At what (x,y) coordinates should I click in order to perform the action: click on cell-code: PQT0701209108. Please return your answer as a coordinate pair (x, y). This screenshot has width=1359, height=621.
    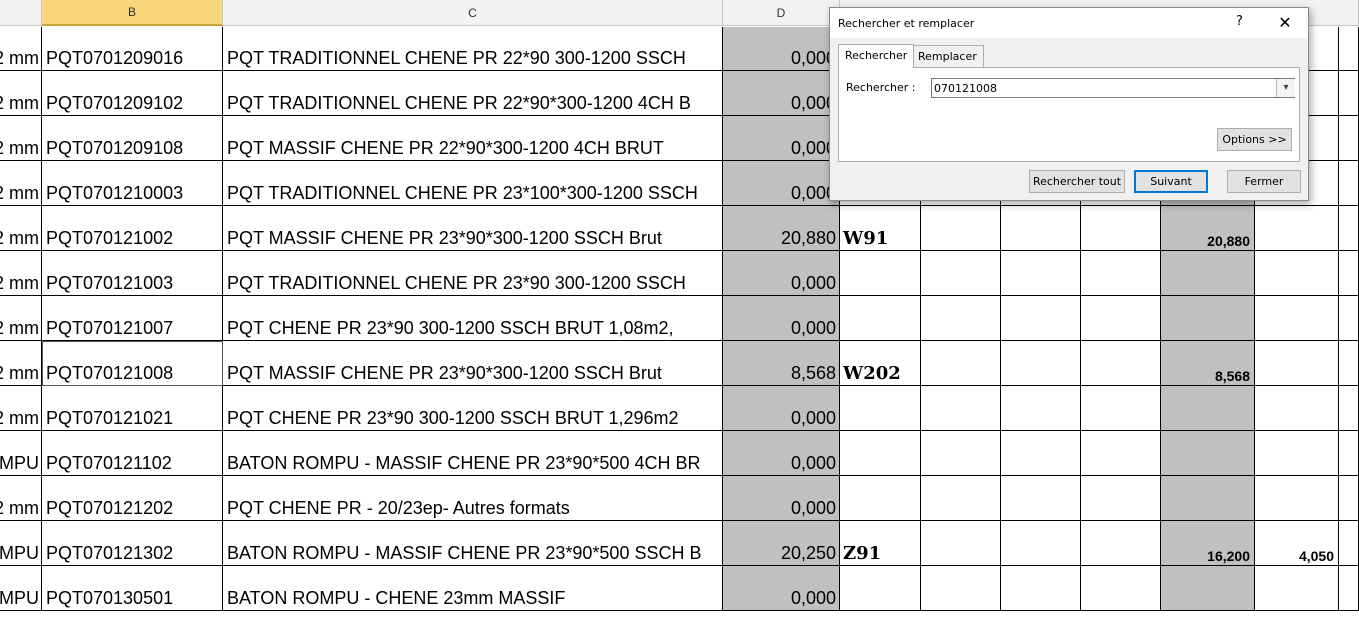
    Looking at the image, I should click on (132, 138).